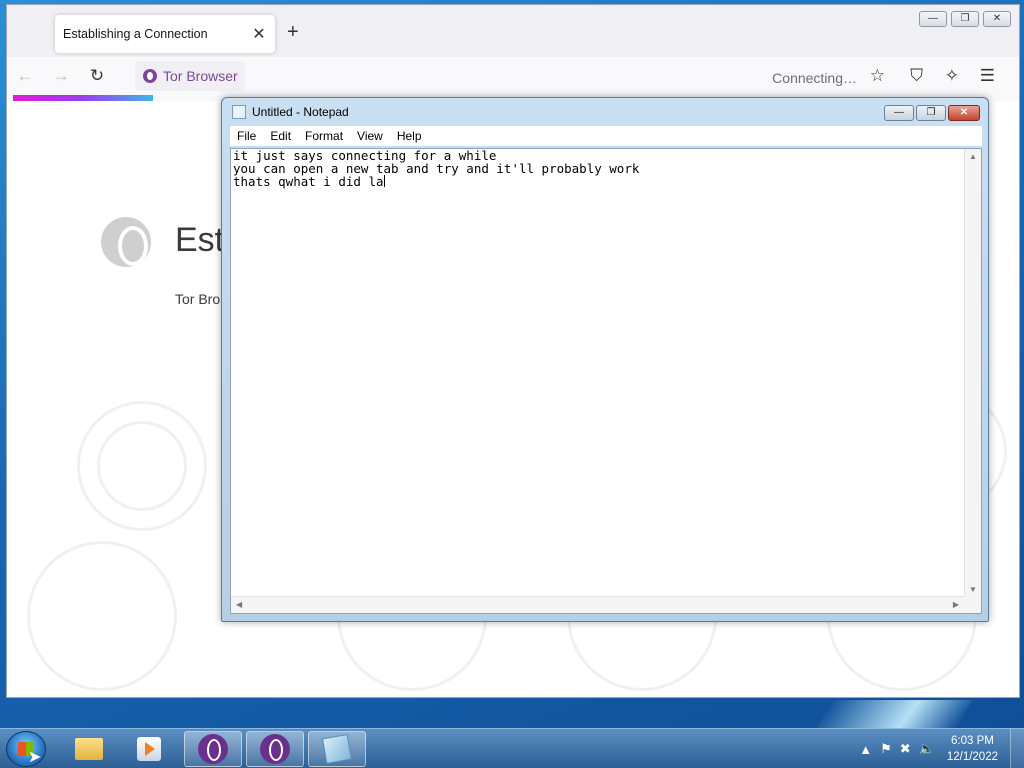 This screenshot has height=768, width=1024. Describe the element at coordinates (886, 749) in the screenshot. I see `action-center-flag-icon: ⚑` at that location.